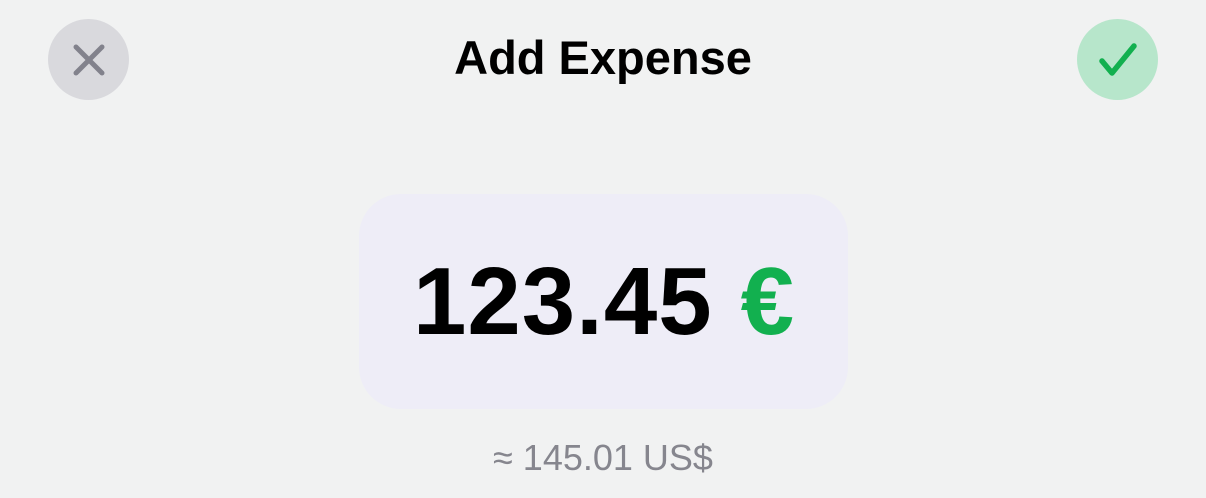  What do you see at coordinates (767, 302) in the screenshot?
I see `currency-symbol: €` at bounding box center [767, 302].